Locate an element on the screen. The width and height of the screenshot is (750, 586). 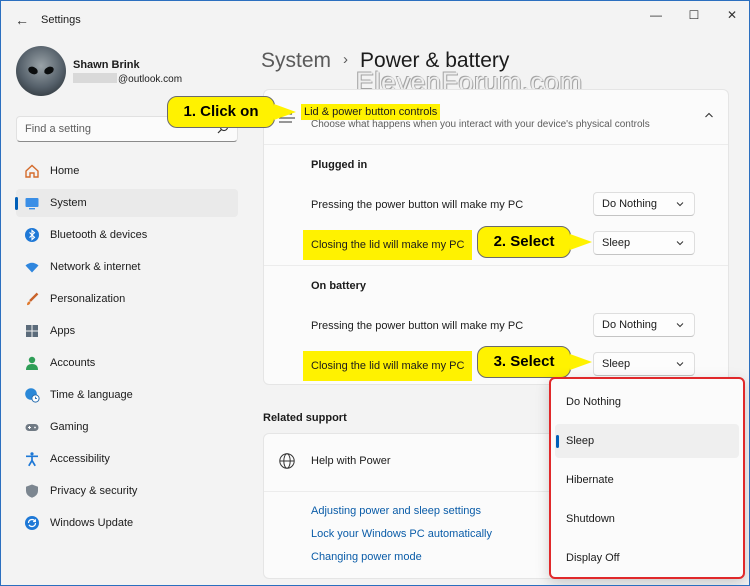
update-icon is located at coordinates (32, 523).